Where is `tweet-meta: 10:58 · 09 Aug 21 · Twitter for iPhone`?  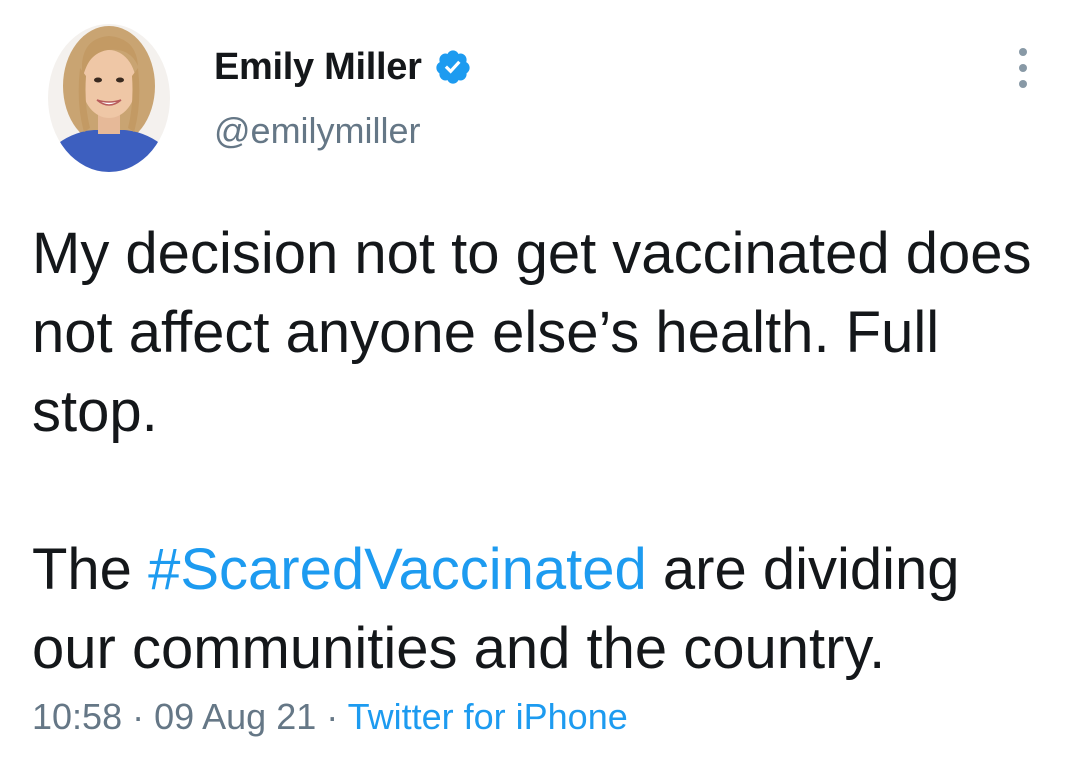
tweet-meta: 10:58 · 09 Aug 21 · Twitter for iPhone is located at coordinates (330, 717).